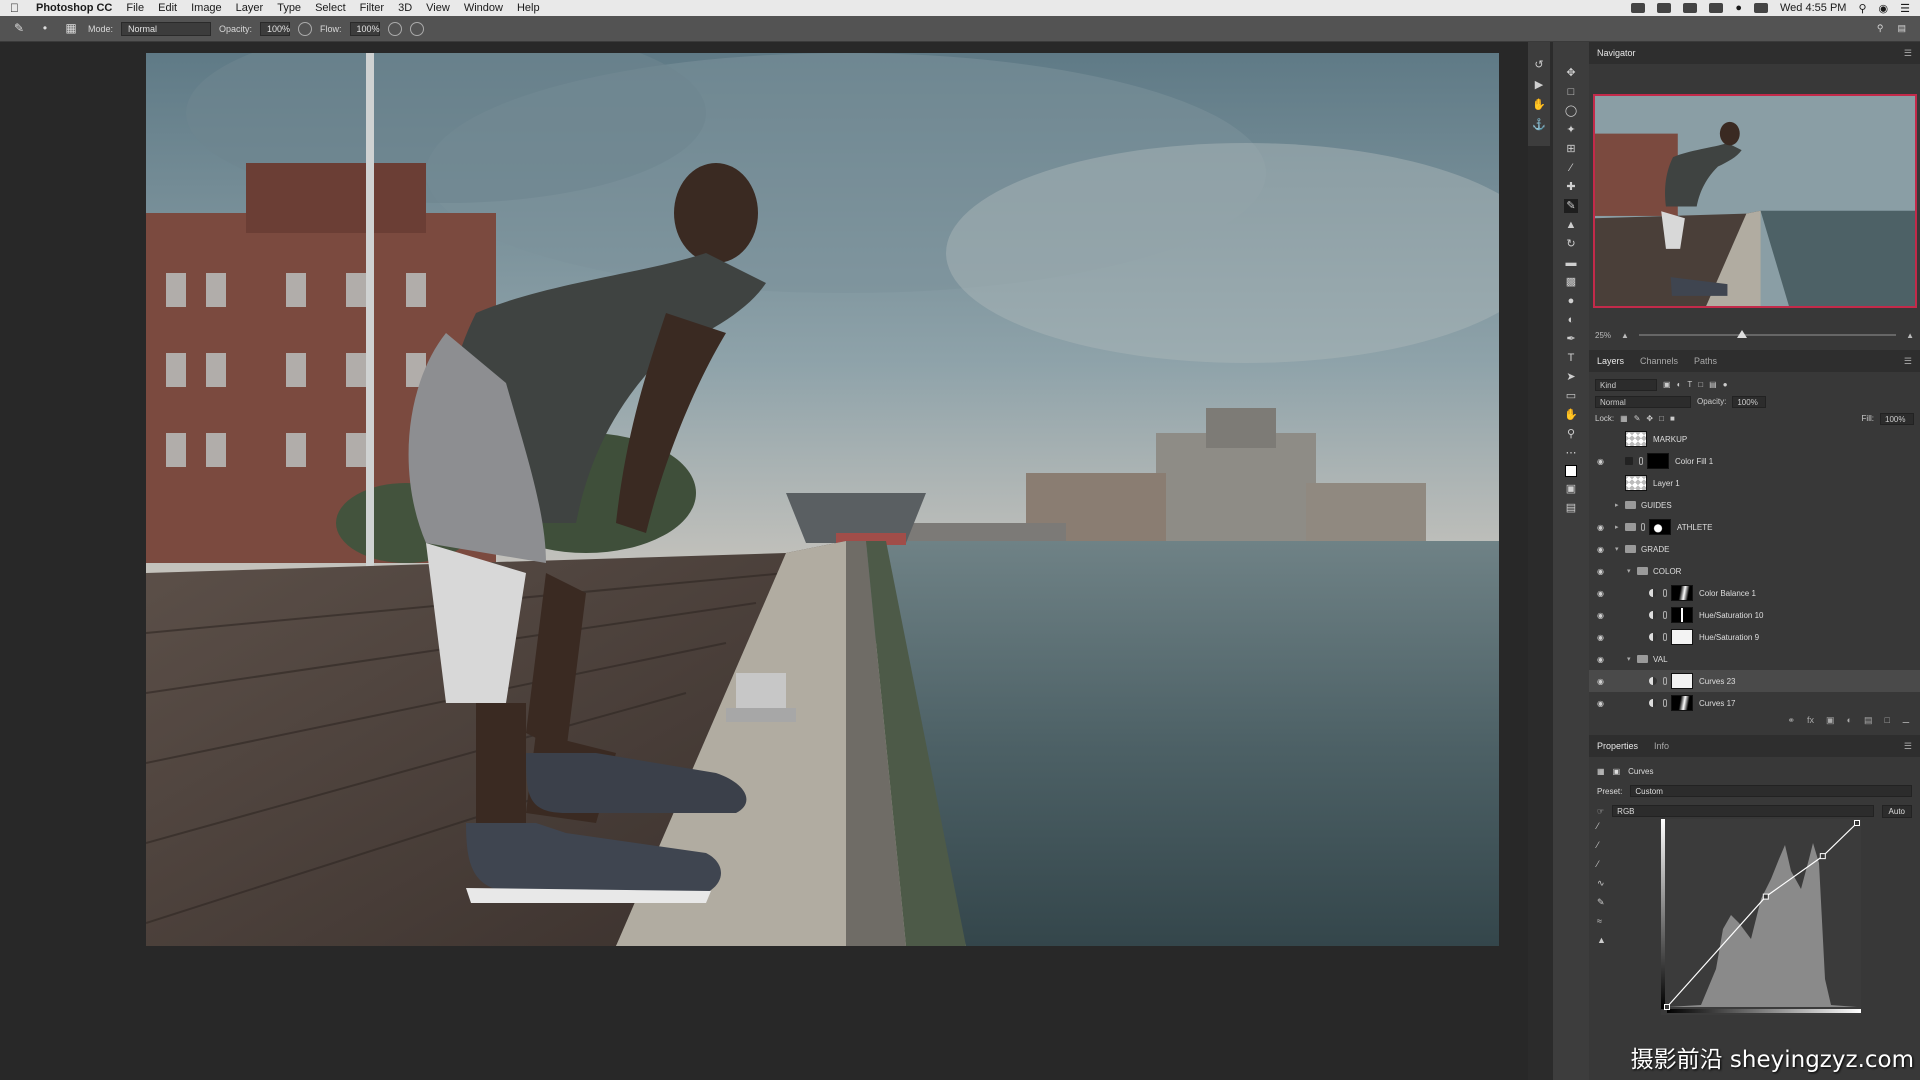 The width and height of the screenshot is (1920, 1080). What do you see at coordinates (1625, 335) in the screenshot?
I see `zoom-out-icon: ▲` at bounding box center [1625, 335].